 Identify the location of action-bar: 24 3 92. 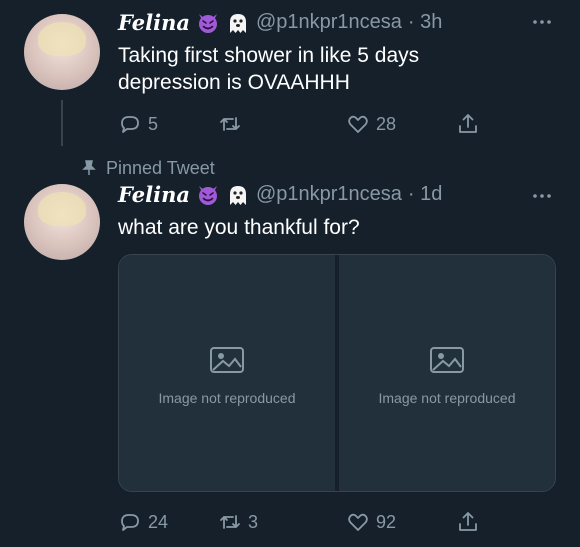
(308, 523).